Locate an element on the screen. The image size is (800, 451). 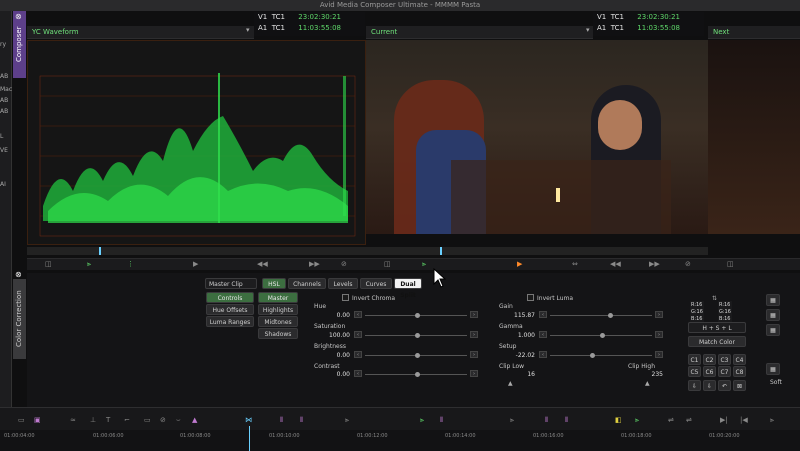
c7-button: C7 is located at coordinates (724, 371).